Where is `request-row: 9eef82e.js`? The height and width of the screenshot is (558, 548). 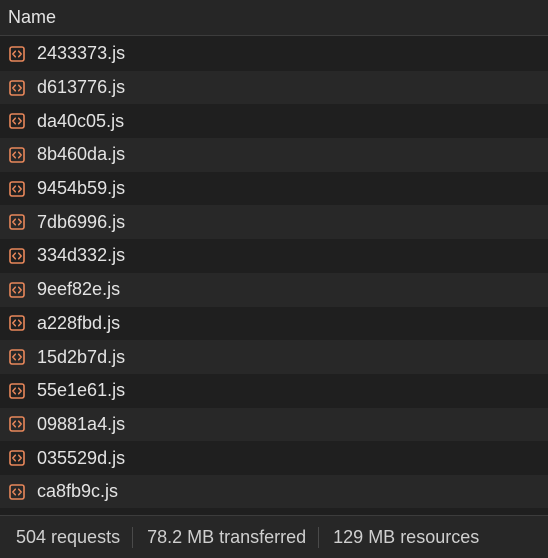 request-row: 9eef82e.js is located at coordinates (274, 289).